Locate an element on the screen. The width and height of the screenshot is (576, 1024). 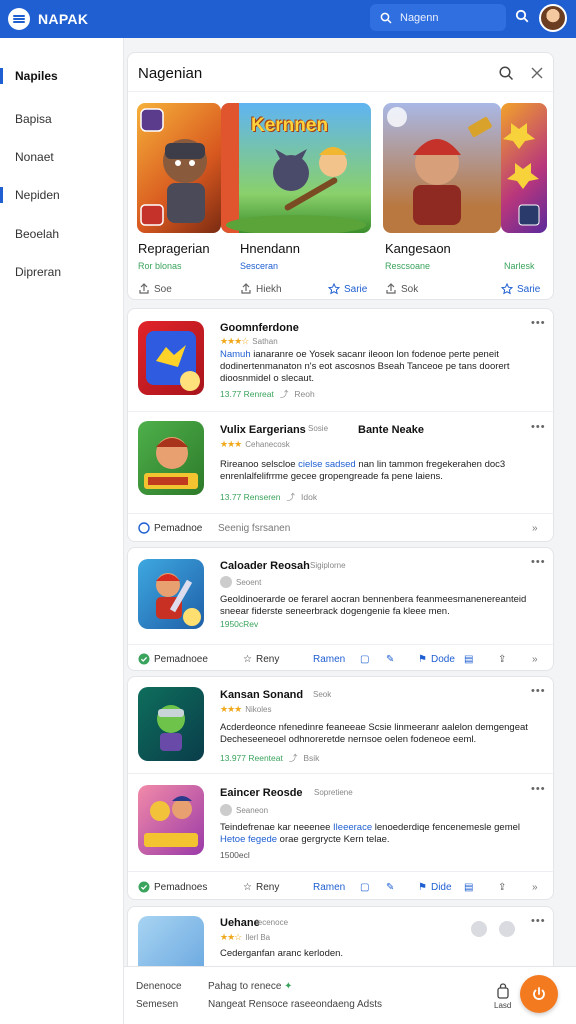
share-action: Sok is located at coordinates (401, 289).